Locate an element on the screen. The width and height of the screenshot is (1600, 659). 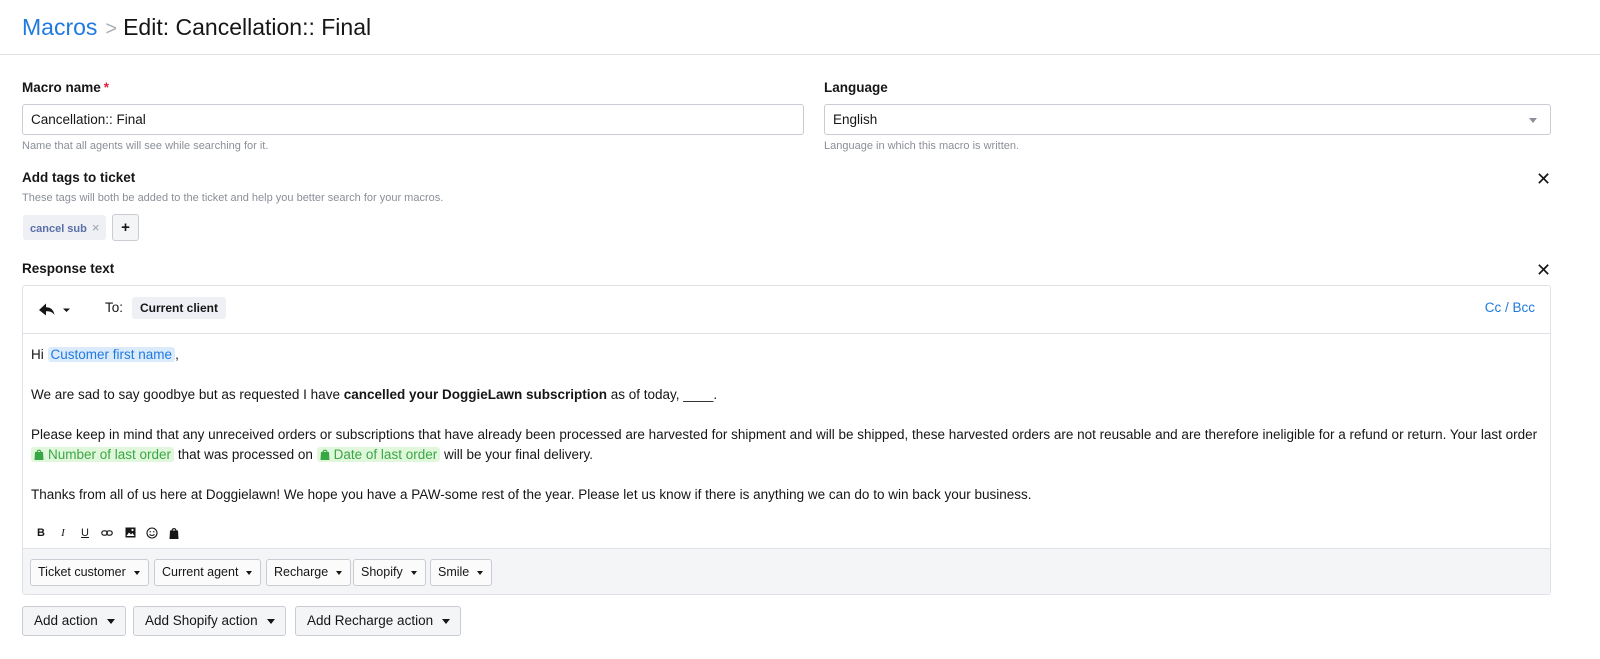
tag-label: cancel sub is located at coordinates (58, 229).